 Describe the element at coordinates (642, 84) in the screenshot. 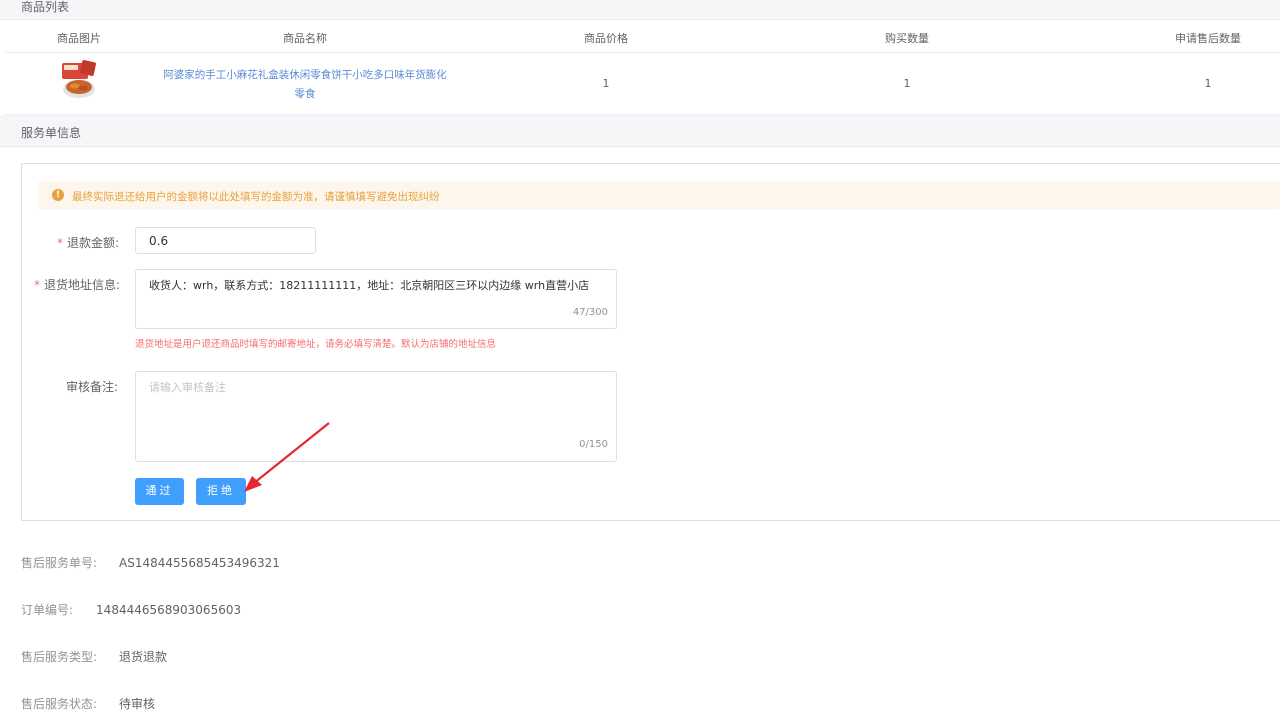

I see `table-row: 阿婆家的手工小麻花礼盒装休闲零食饼干小吃多口味年货膨化零食 1 1 1` at that location.